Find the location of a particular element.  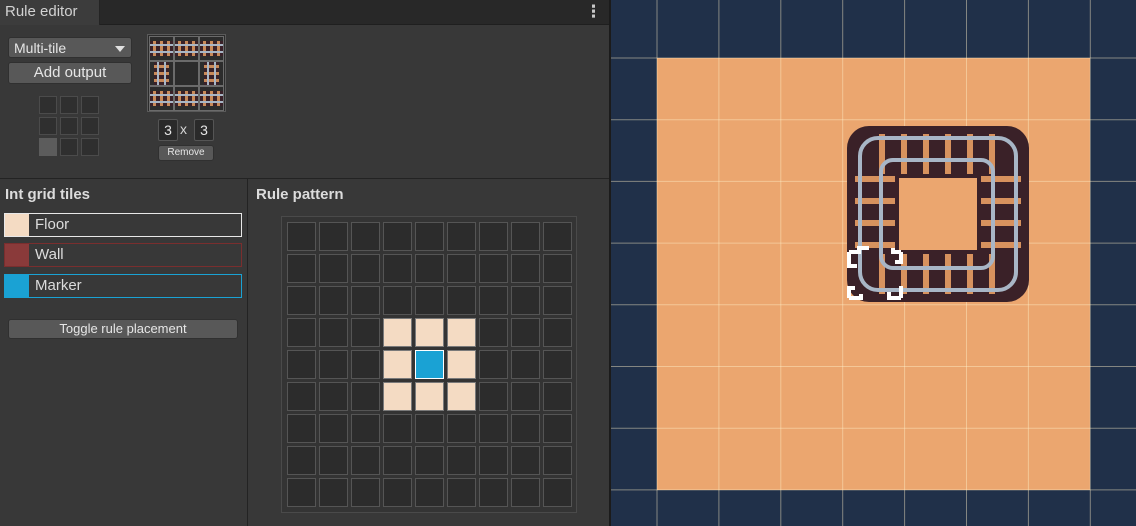

int-grid-tile-wall: Wall is located at coordinates (123, 255).